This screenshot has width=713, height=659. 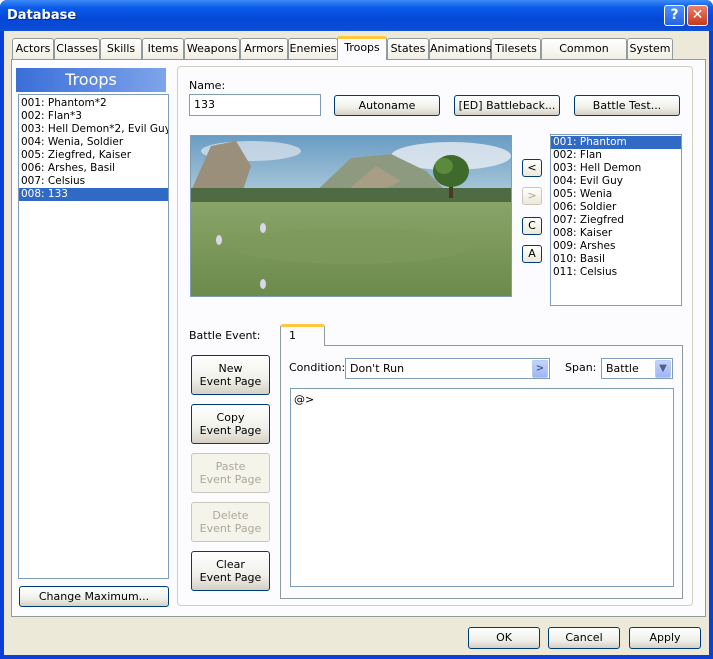 What do you see at coordinates (616, 194) in the screenshot?
I see `list-item: 005: Wenia` at bounding box center [616, 194].